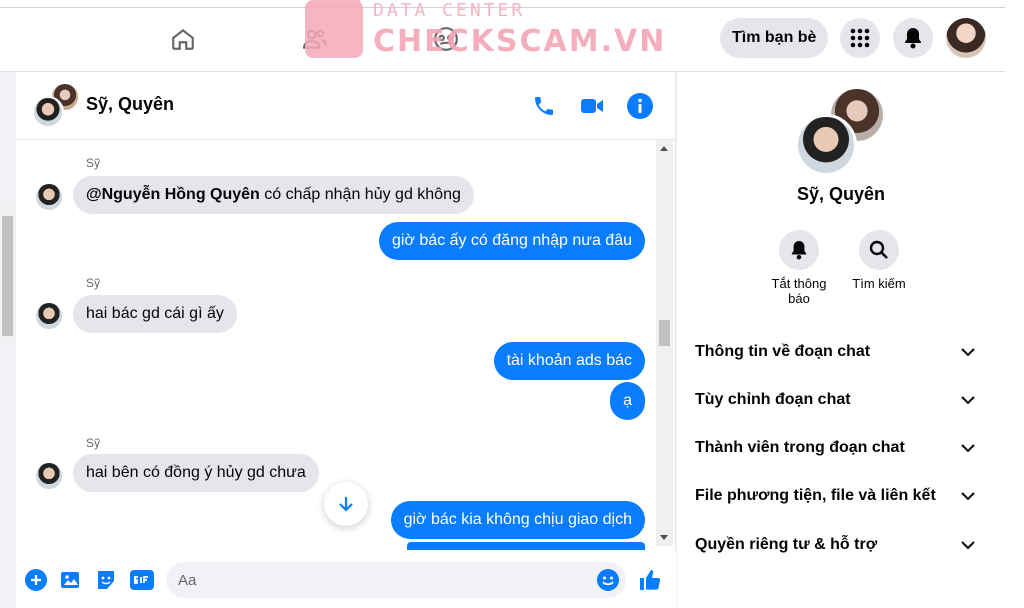  What do you see at coordinates (879, 250) in the screenshot?
I see `search-icon` at bounding box center [879, 250].